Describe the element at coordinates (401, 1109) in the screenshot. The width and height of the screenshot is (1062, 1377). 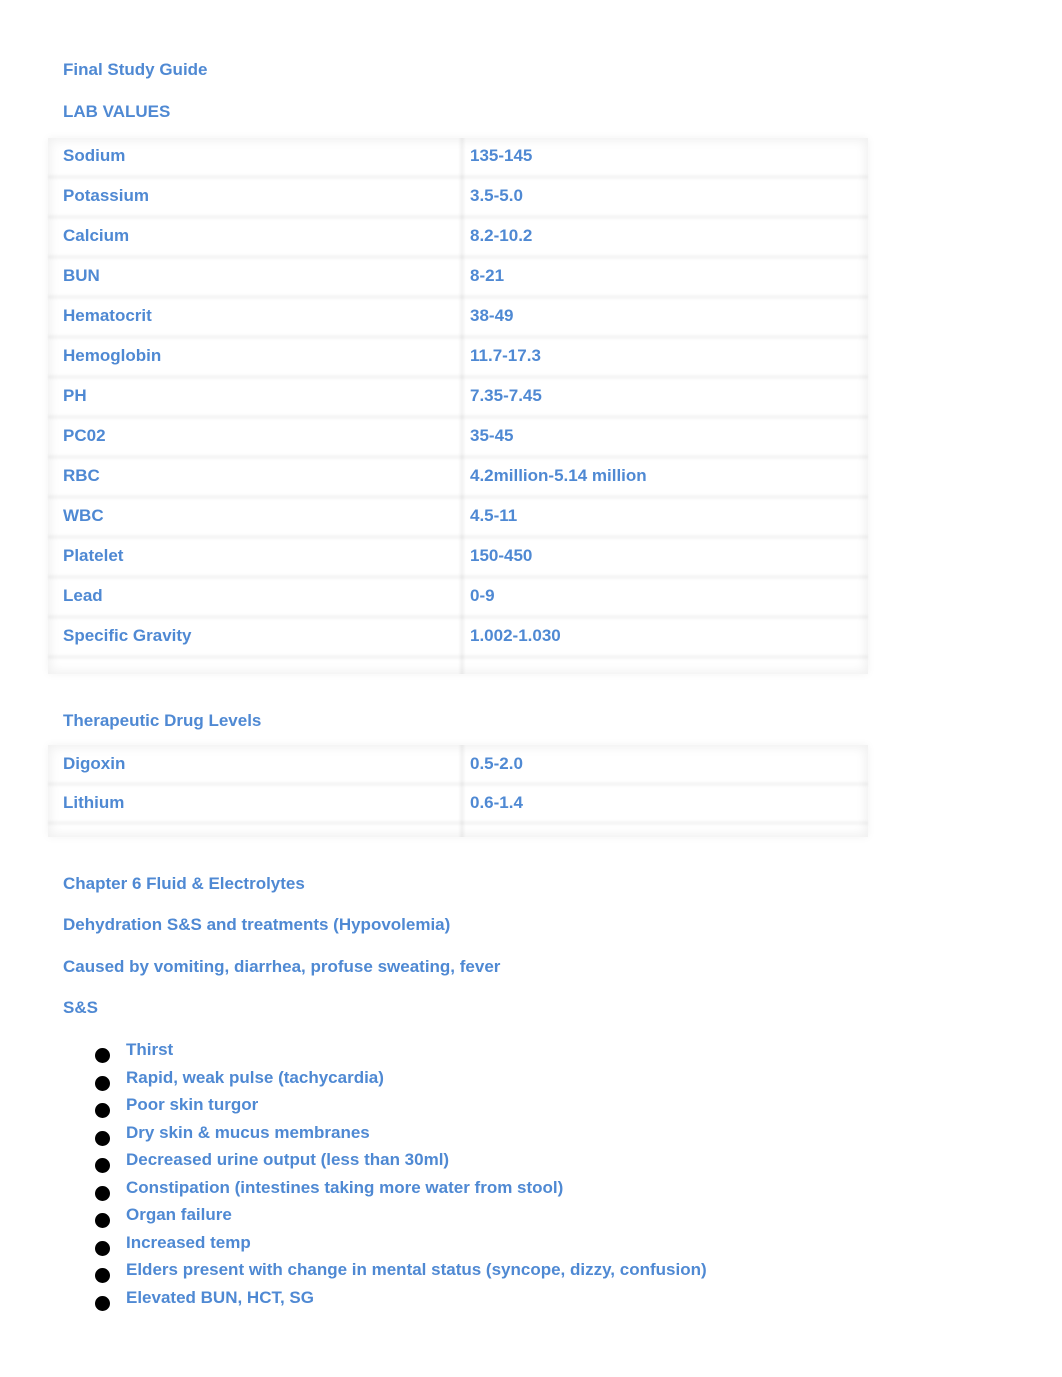
I see `list-item: Poor skin turgor` at that location.